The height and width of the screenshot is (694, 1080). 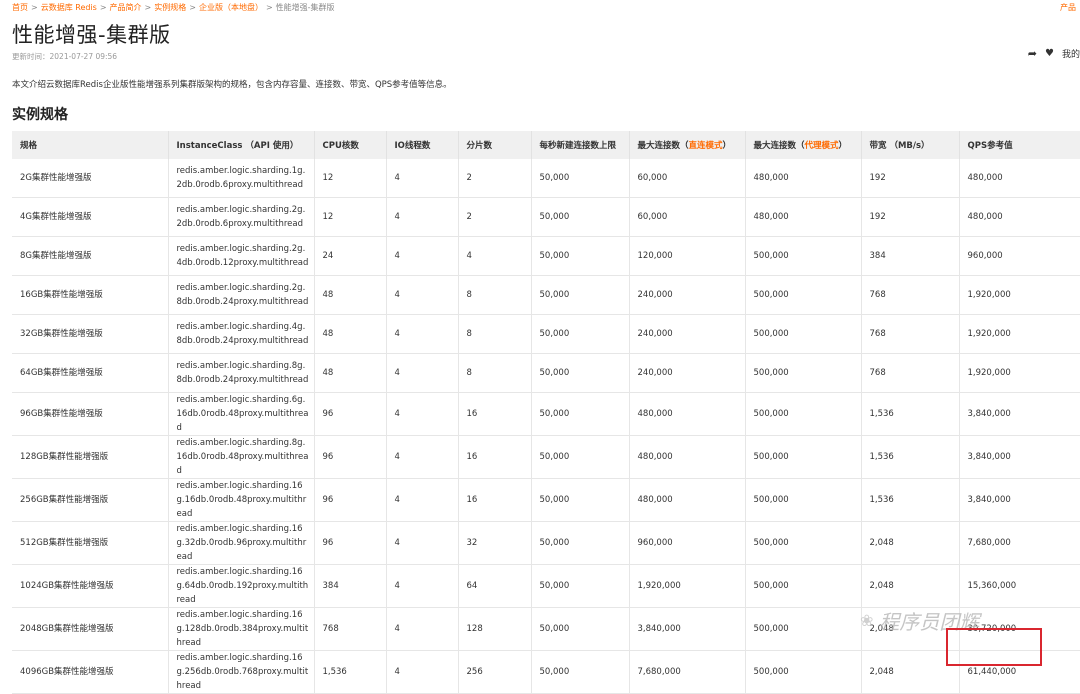 What do you see at coordinates (687, 672) in the screenshot?
I see `cell-max-conn-direct: 7,680,000` at bounding box center [687, 672].